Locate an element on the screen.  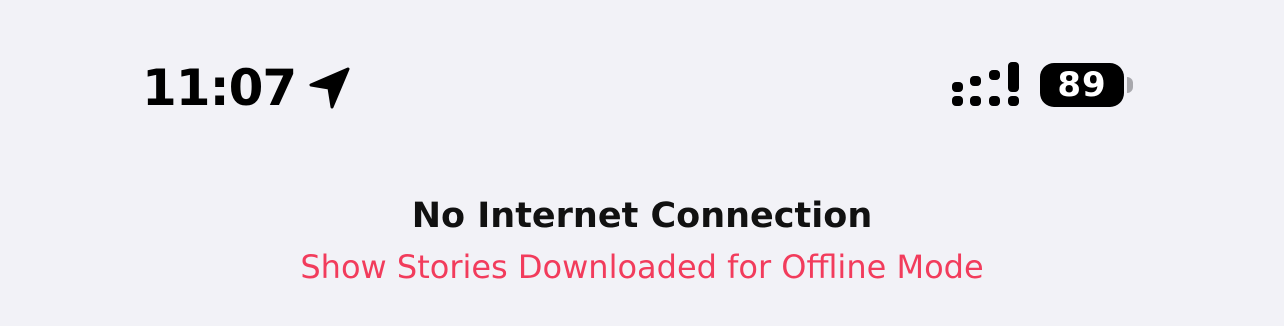
battery-level: 89 is located at coordinates (1082, 85).